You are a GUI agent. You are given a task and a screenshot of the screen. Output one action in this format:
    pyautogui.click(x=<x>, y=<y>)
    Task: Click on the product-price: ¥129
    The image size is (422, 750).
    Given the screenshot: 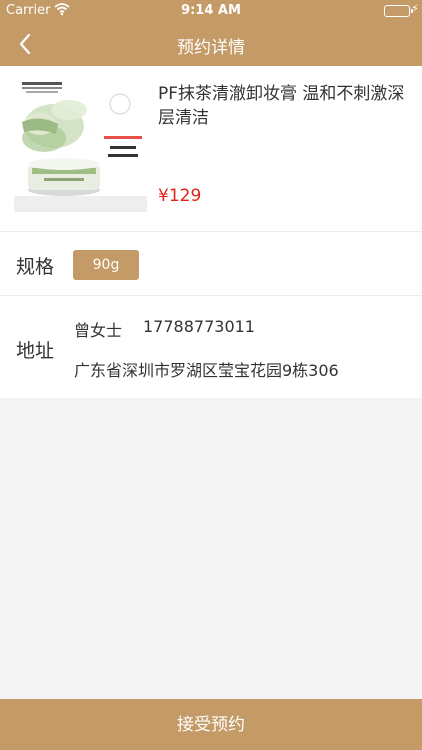 What is the action you would take?
    pyautogui.click(x=180, y=196)
    